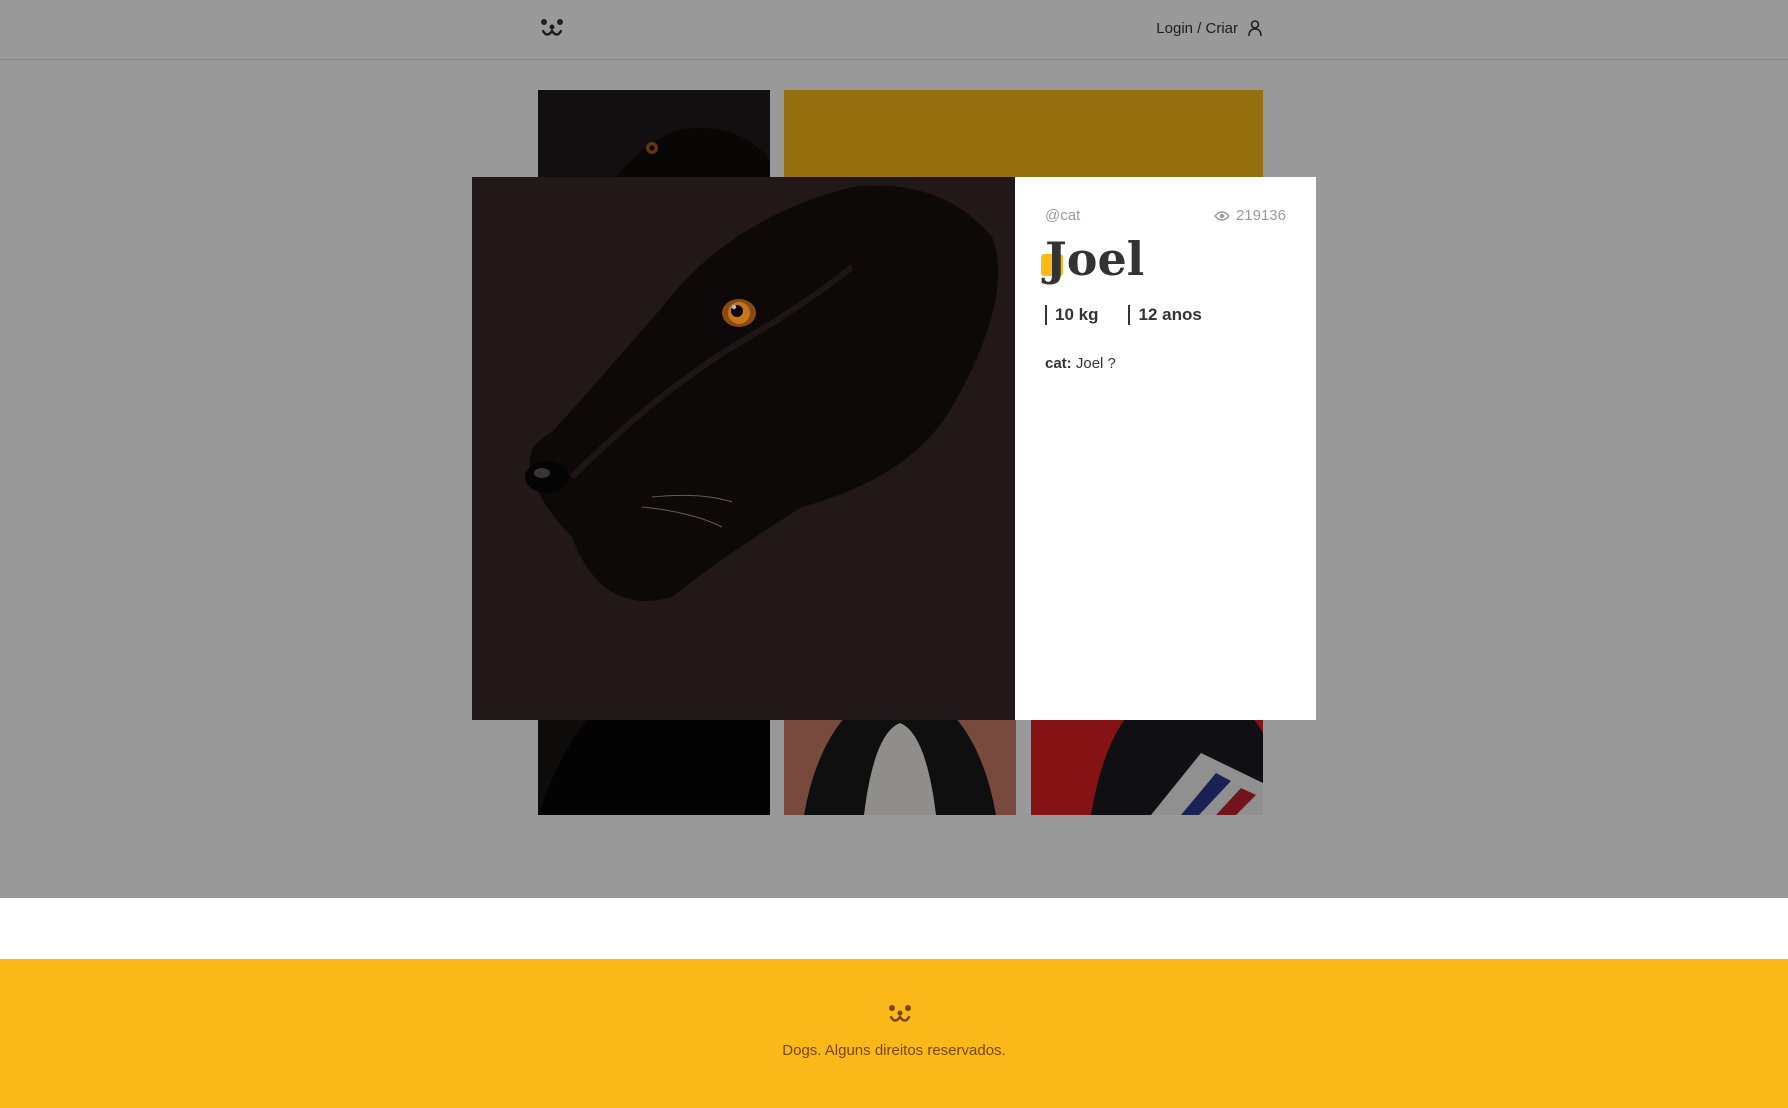 This screenshot has width=1788, height=1108. What do you see at coordinates (1093, 363) in the screenshot?
I see `comment-text: Joel ?` at bounding box center [1093, 363].